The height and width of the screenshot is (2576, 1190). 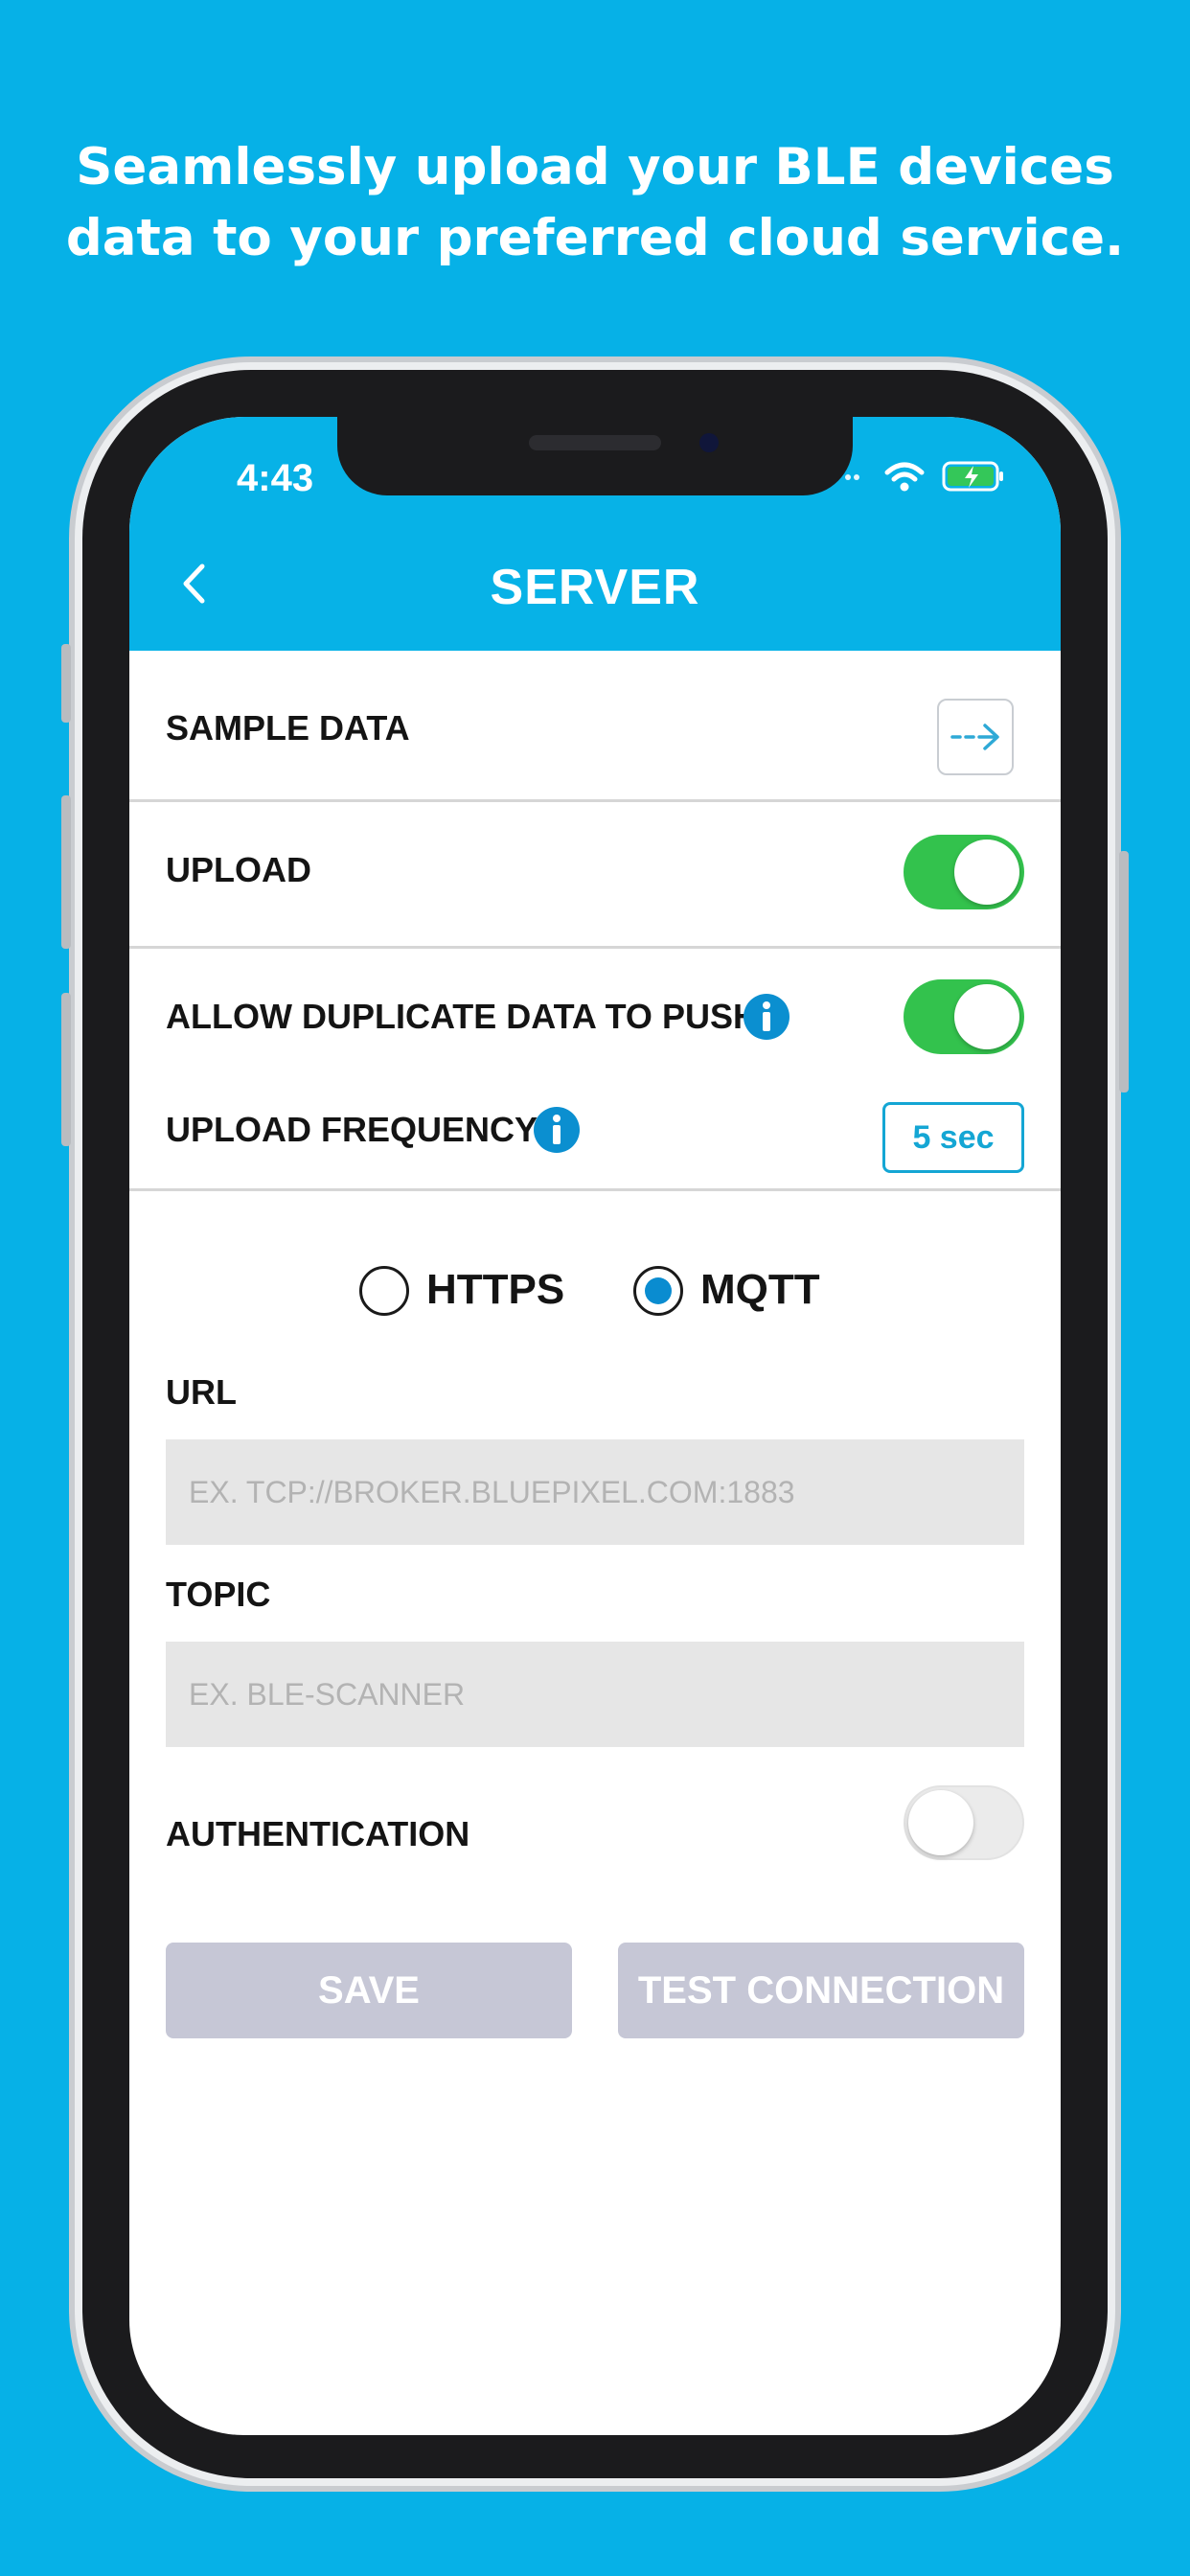 I want to click on sample-data-label: SAMPLE DATA, so click(x=288, y=728).